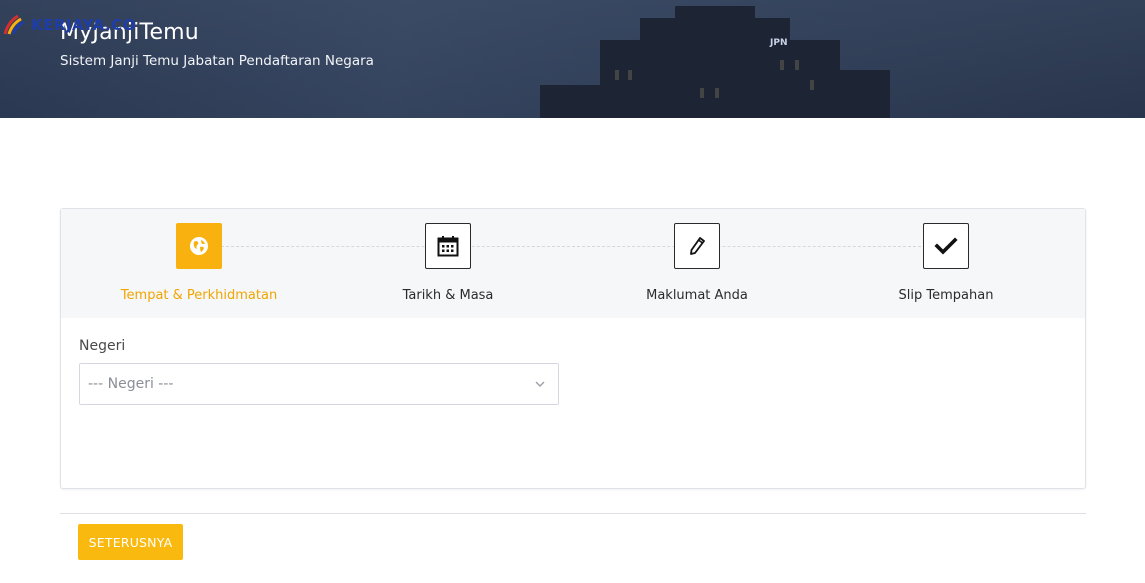  I want to click on globe-icon, so click(199, 246).